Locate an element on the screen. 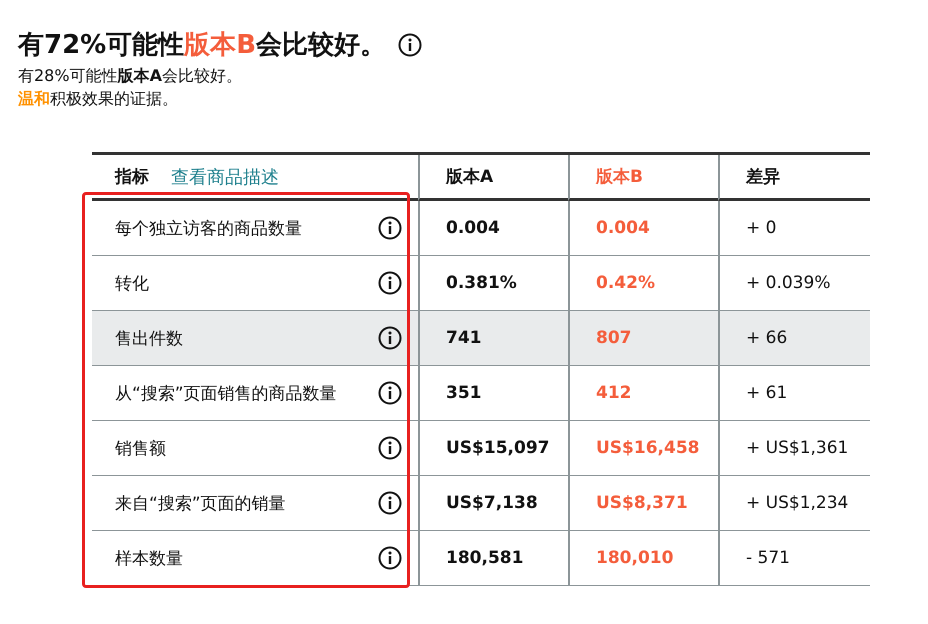  table-cell: + 0 is located at coordinates (761, 228).